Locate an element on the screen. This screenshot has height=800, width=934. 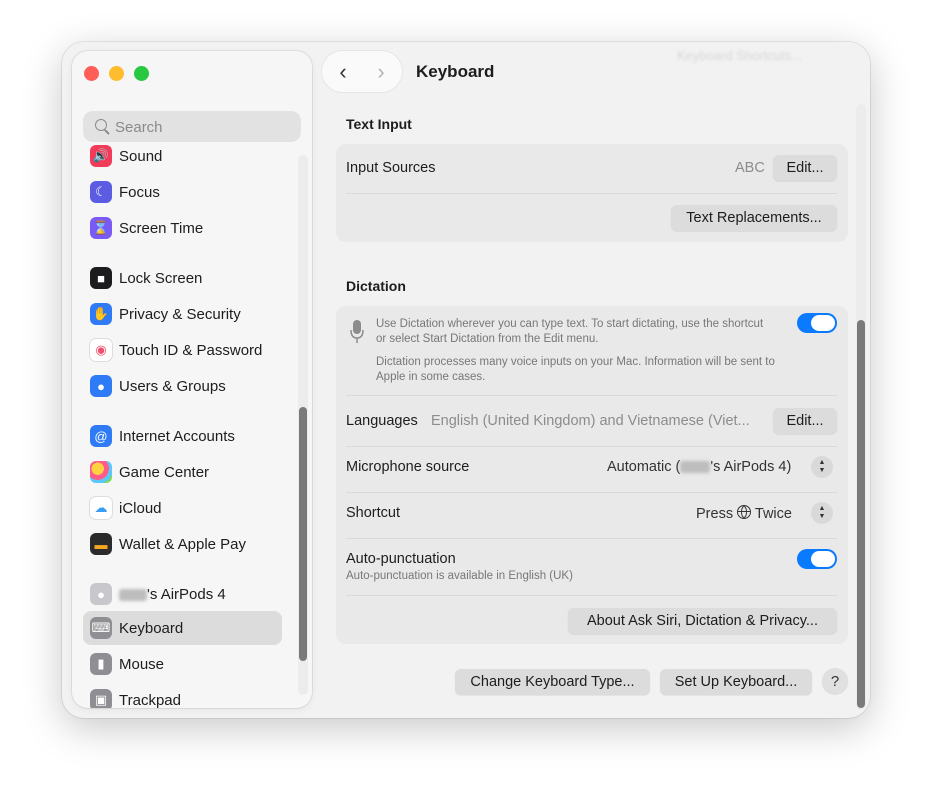
users-icon: ● is located at coordinates (101, 386).